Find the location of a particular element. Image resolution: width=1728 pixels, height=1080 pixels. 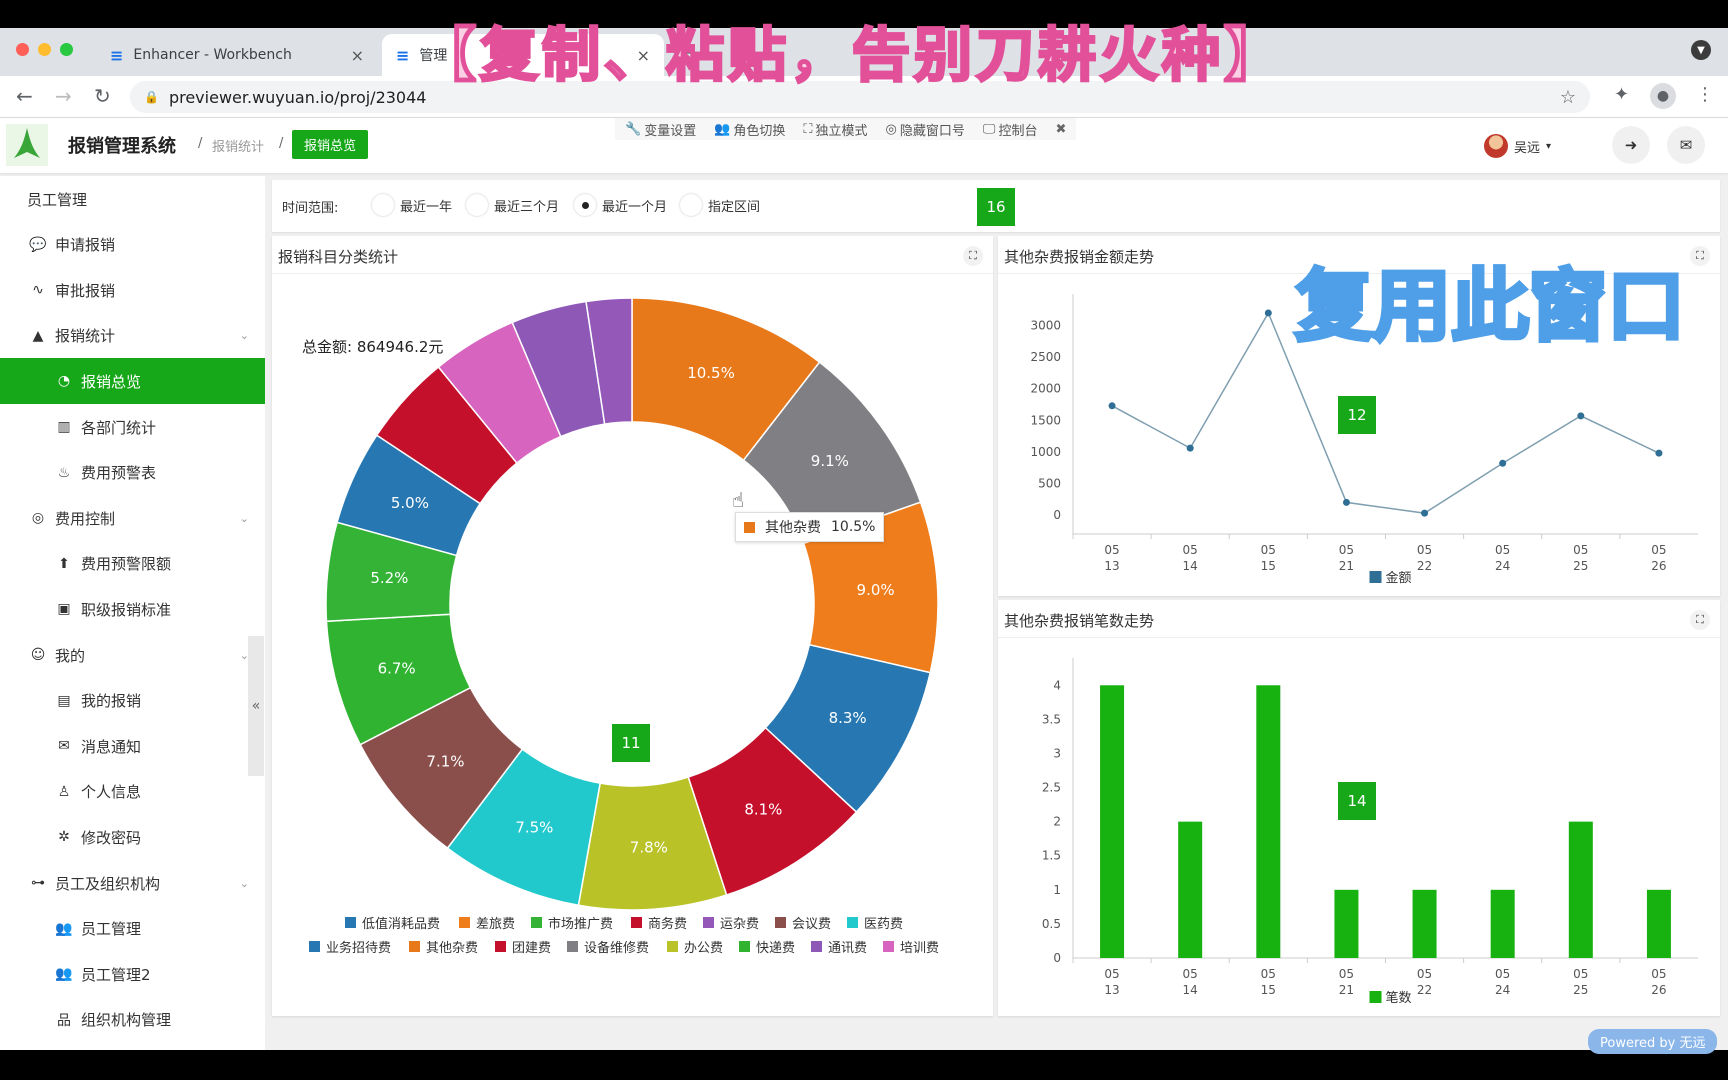

legend-item: 笔数 is located at coordinates (1399, 998).